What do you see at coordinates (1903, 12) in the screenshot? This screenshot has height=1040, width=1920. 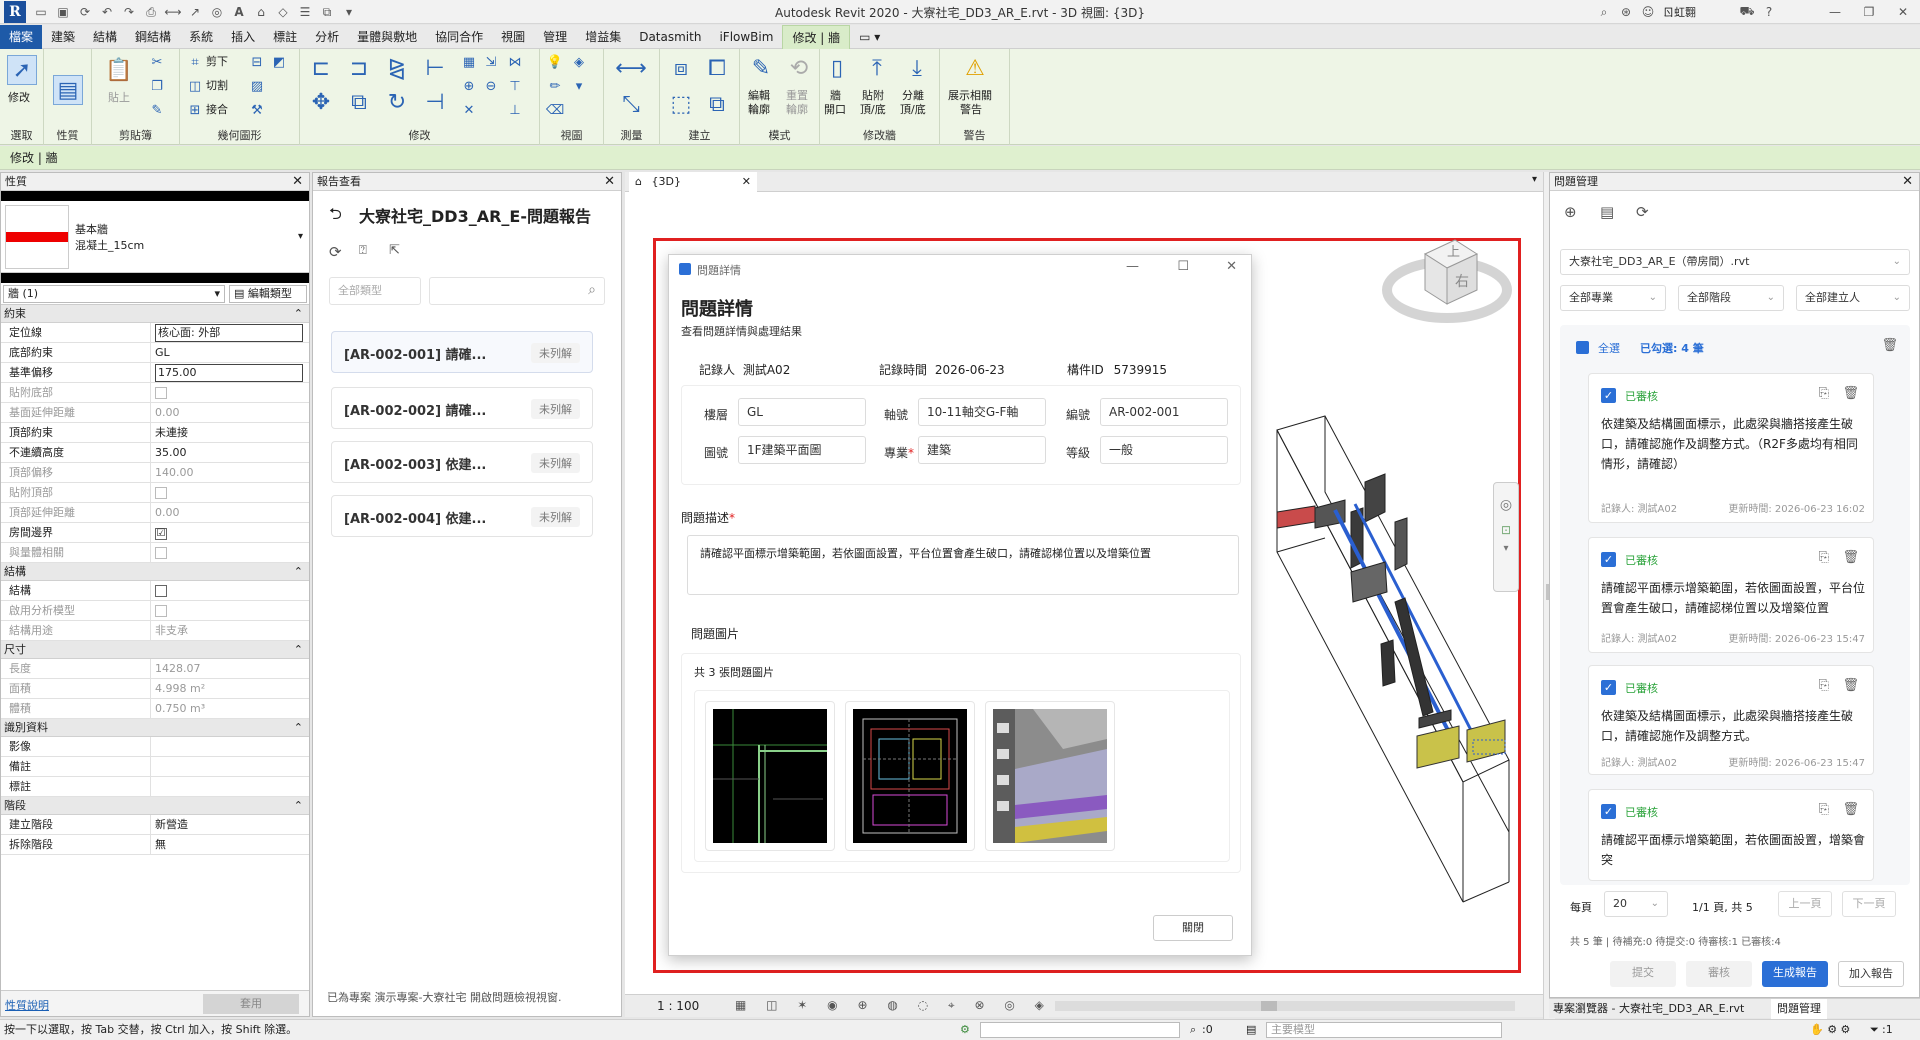 I see `close-icon: ✕` at bounding box center [1903, 12].